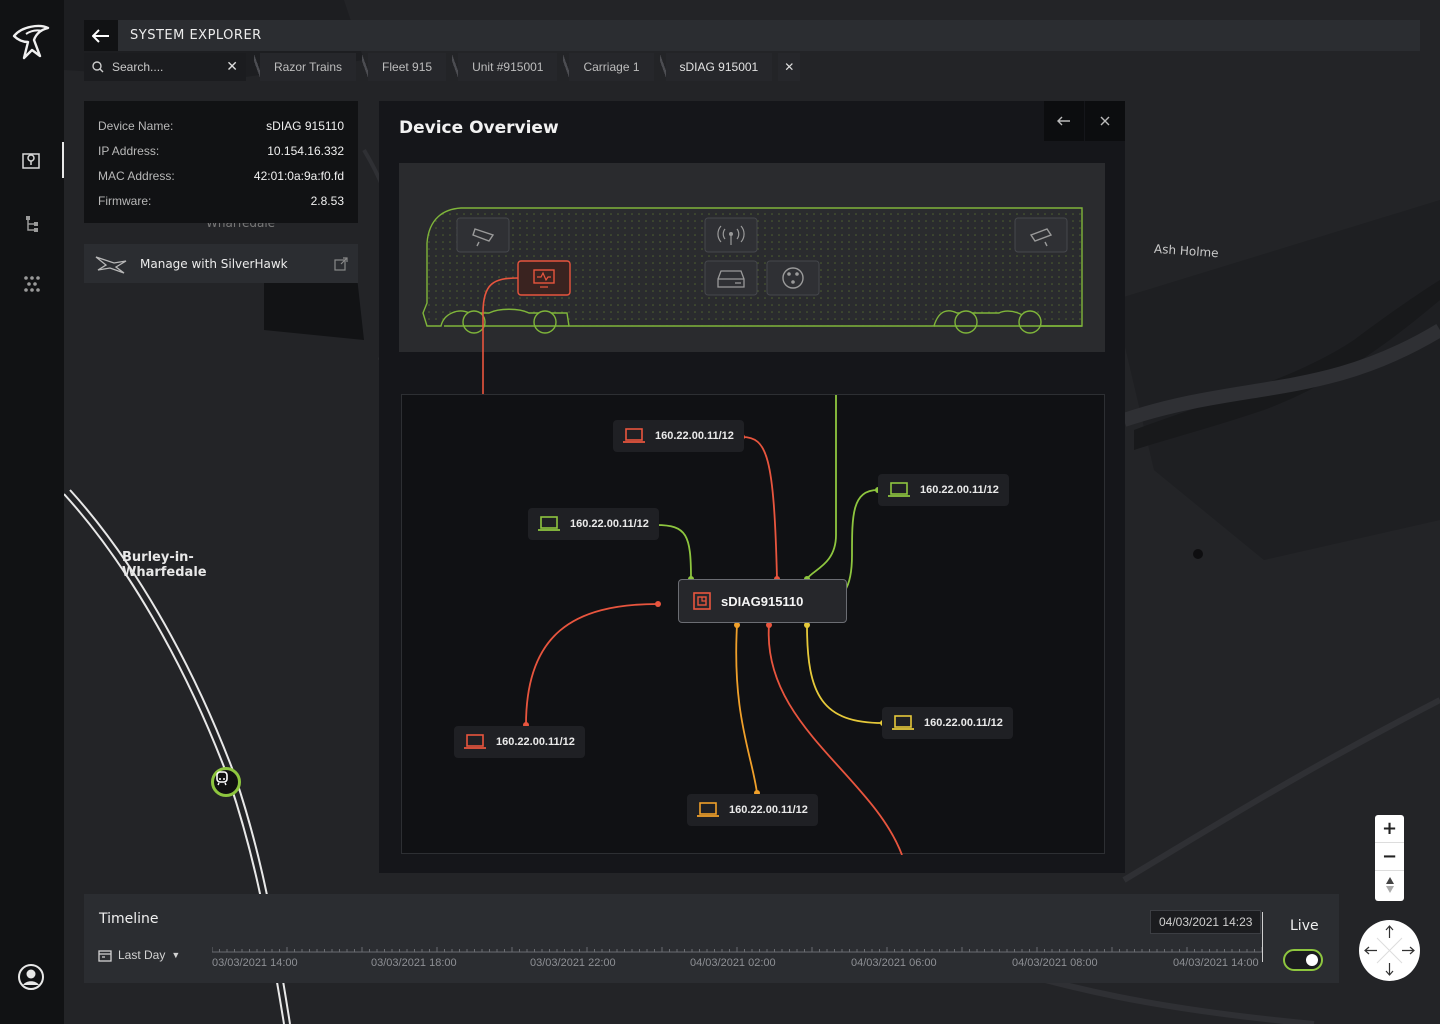 This screenshot has height=1024, width=1440. I want to click on tick-label: 04/03/2021 02:00, so click(733, 963).